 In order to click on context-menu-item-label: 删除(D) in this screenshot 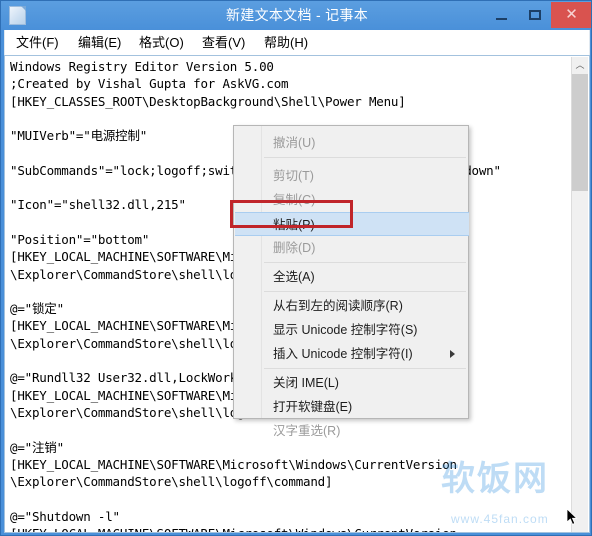, I will do `click(294, 248)`.